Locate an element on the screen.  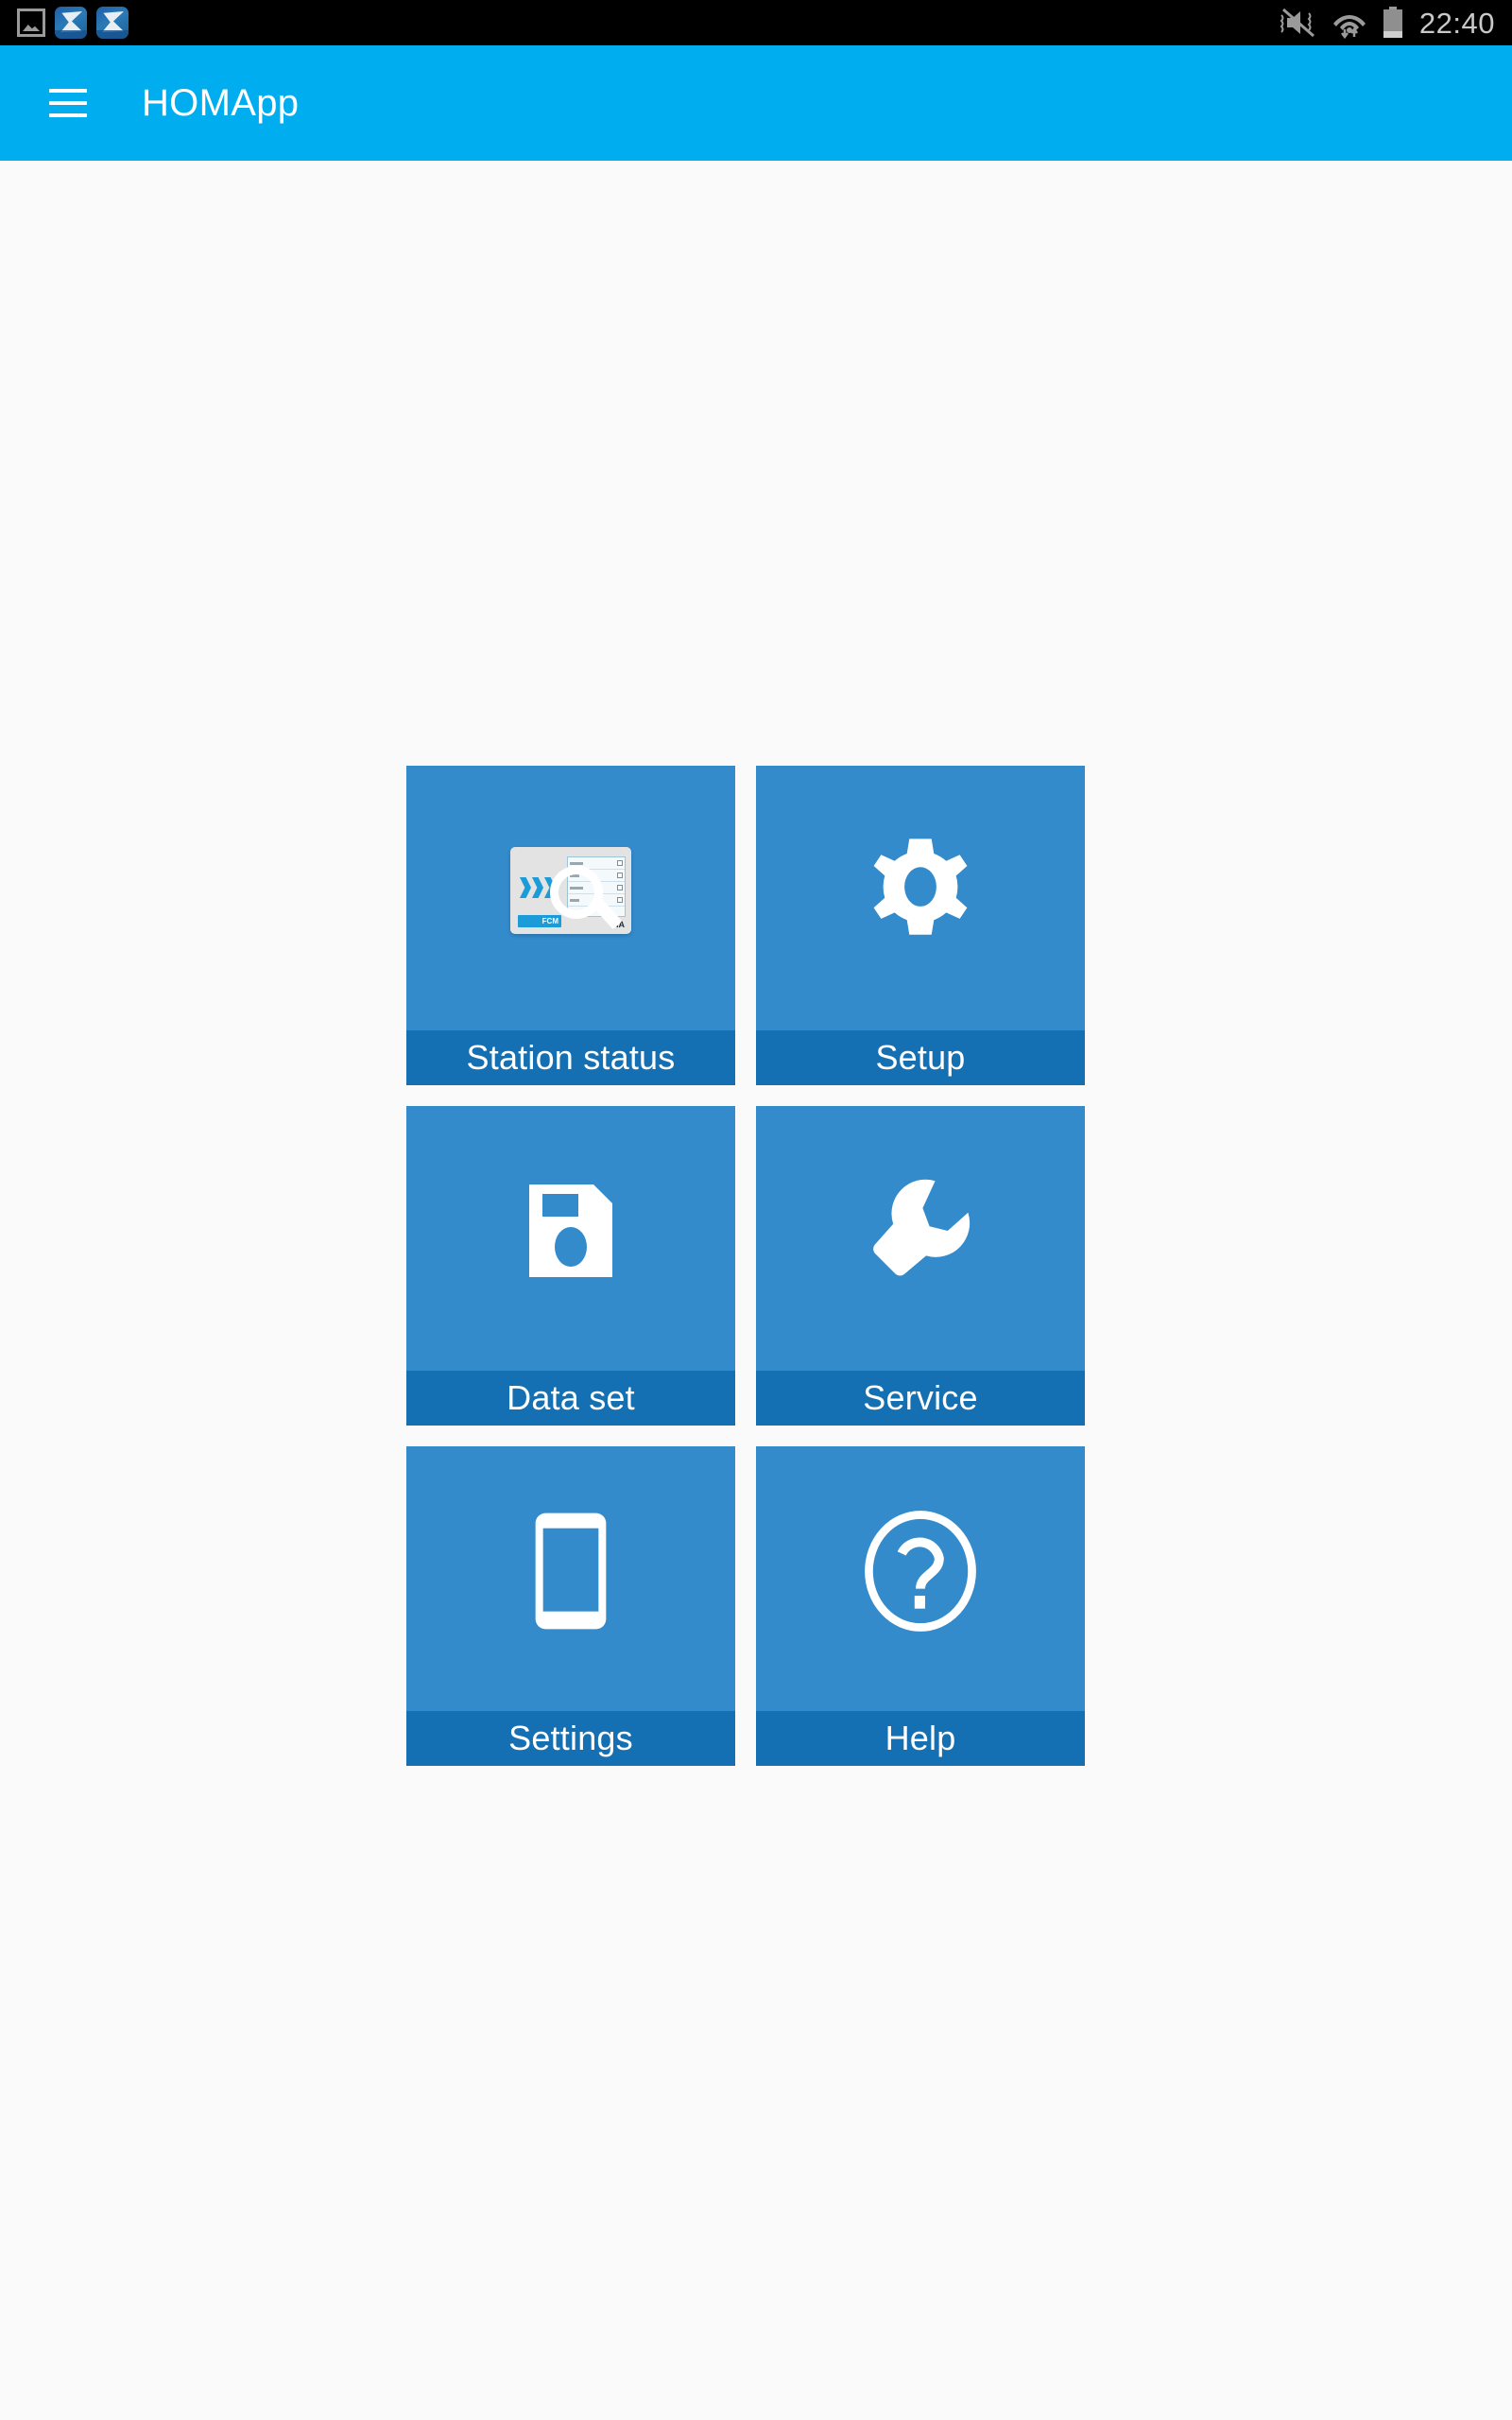
status-bar: 22:40 is located at coordinates (756, 22).